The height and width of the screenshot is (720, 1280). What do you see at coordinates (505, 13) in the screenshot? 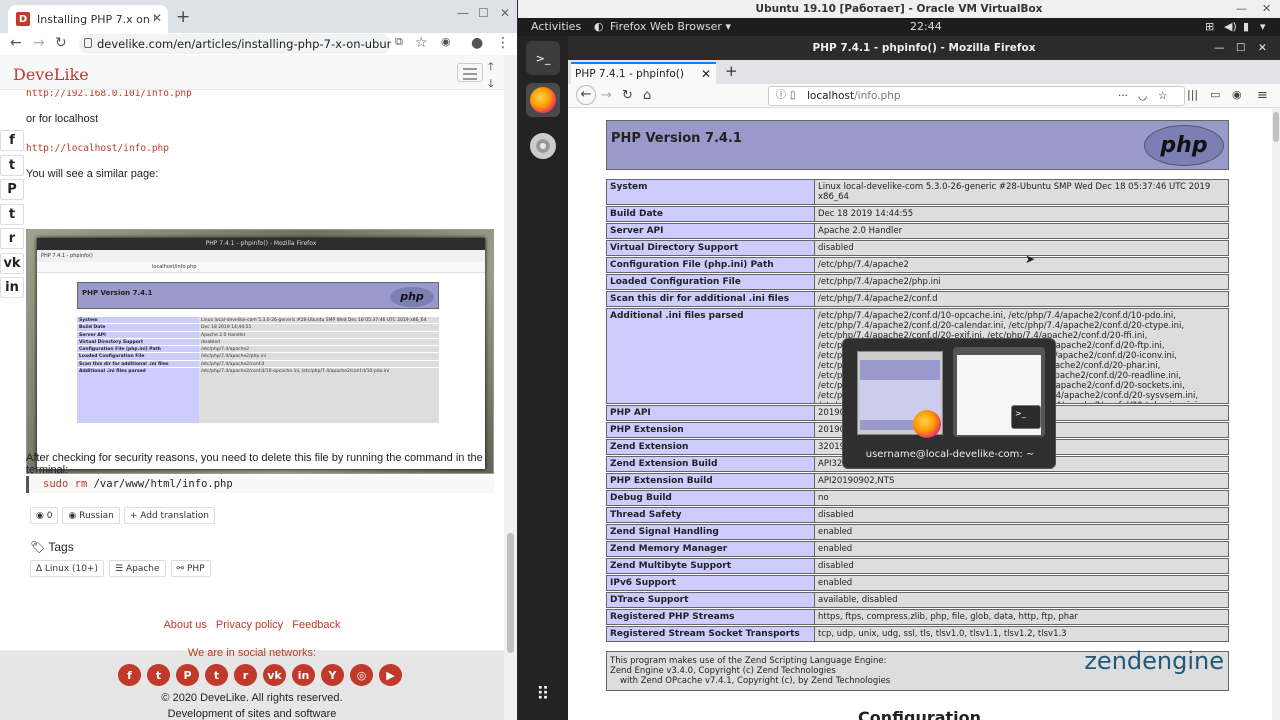
I see `close-window-icon: ✕` at bounding box center [505, 13].